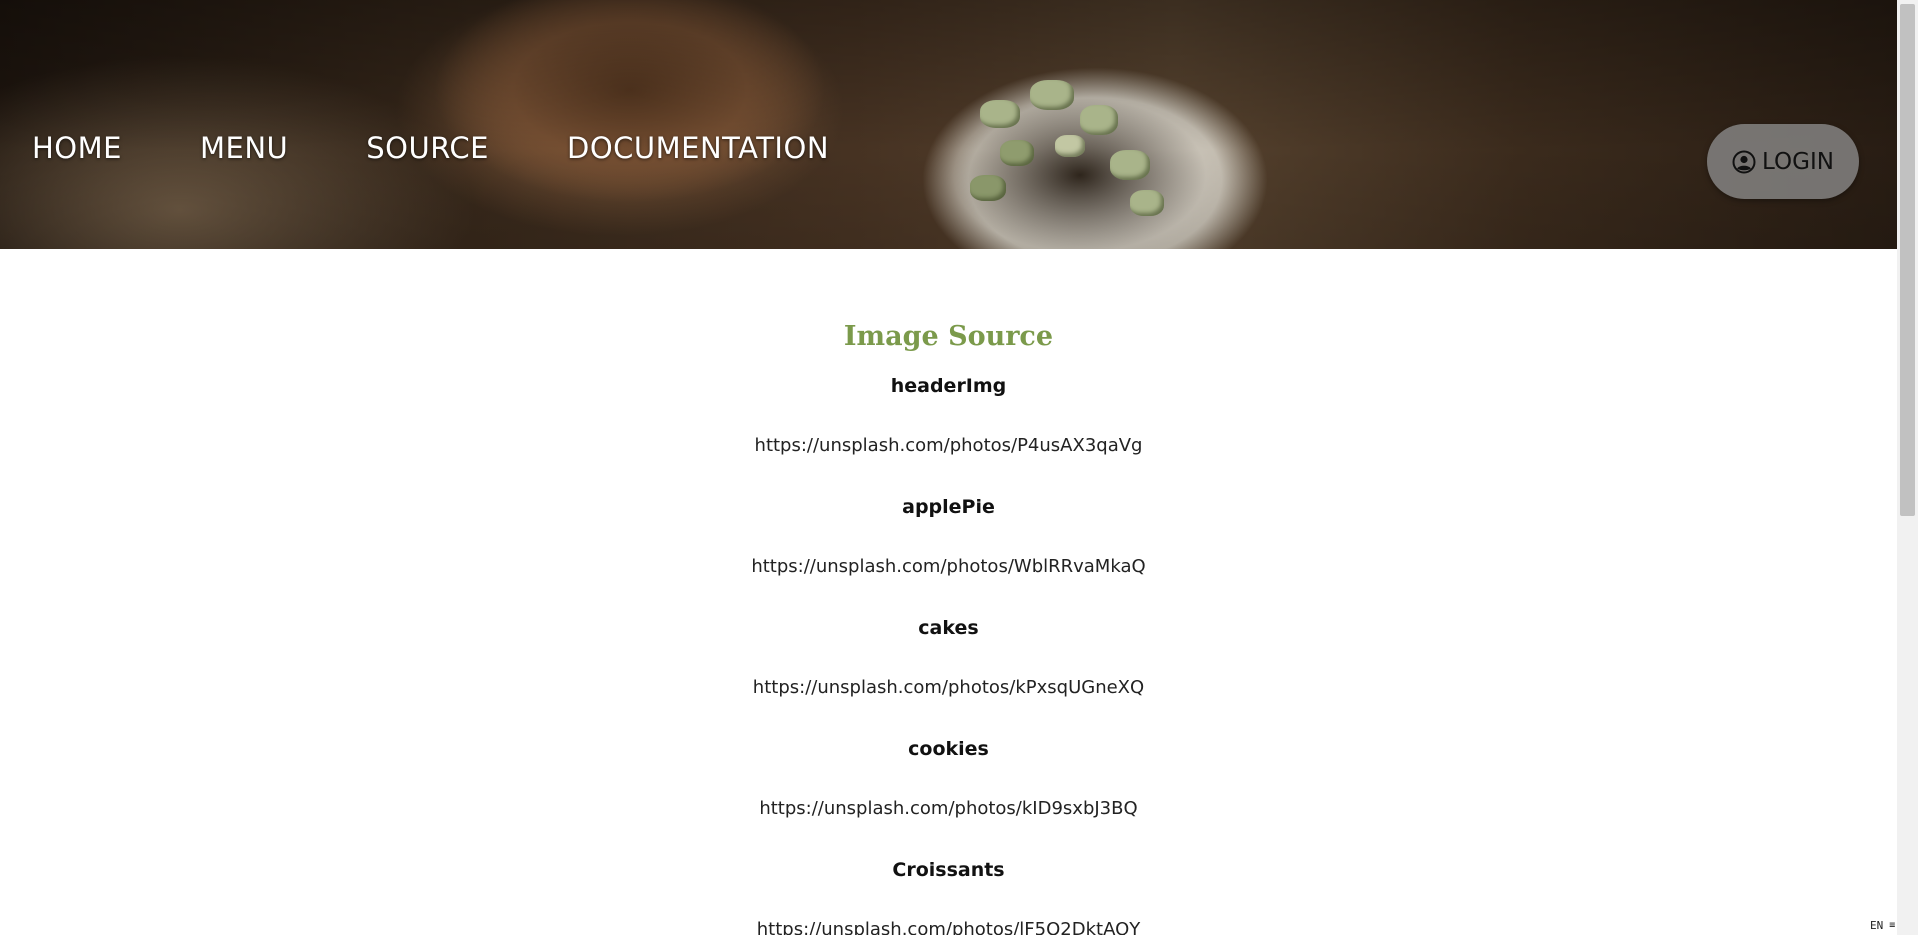 The width and height of the screenshot is (1918, 935). I want to click on login-button: LOGIN, so click(1783, 161).